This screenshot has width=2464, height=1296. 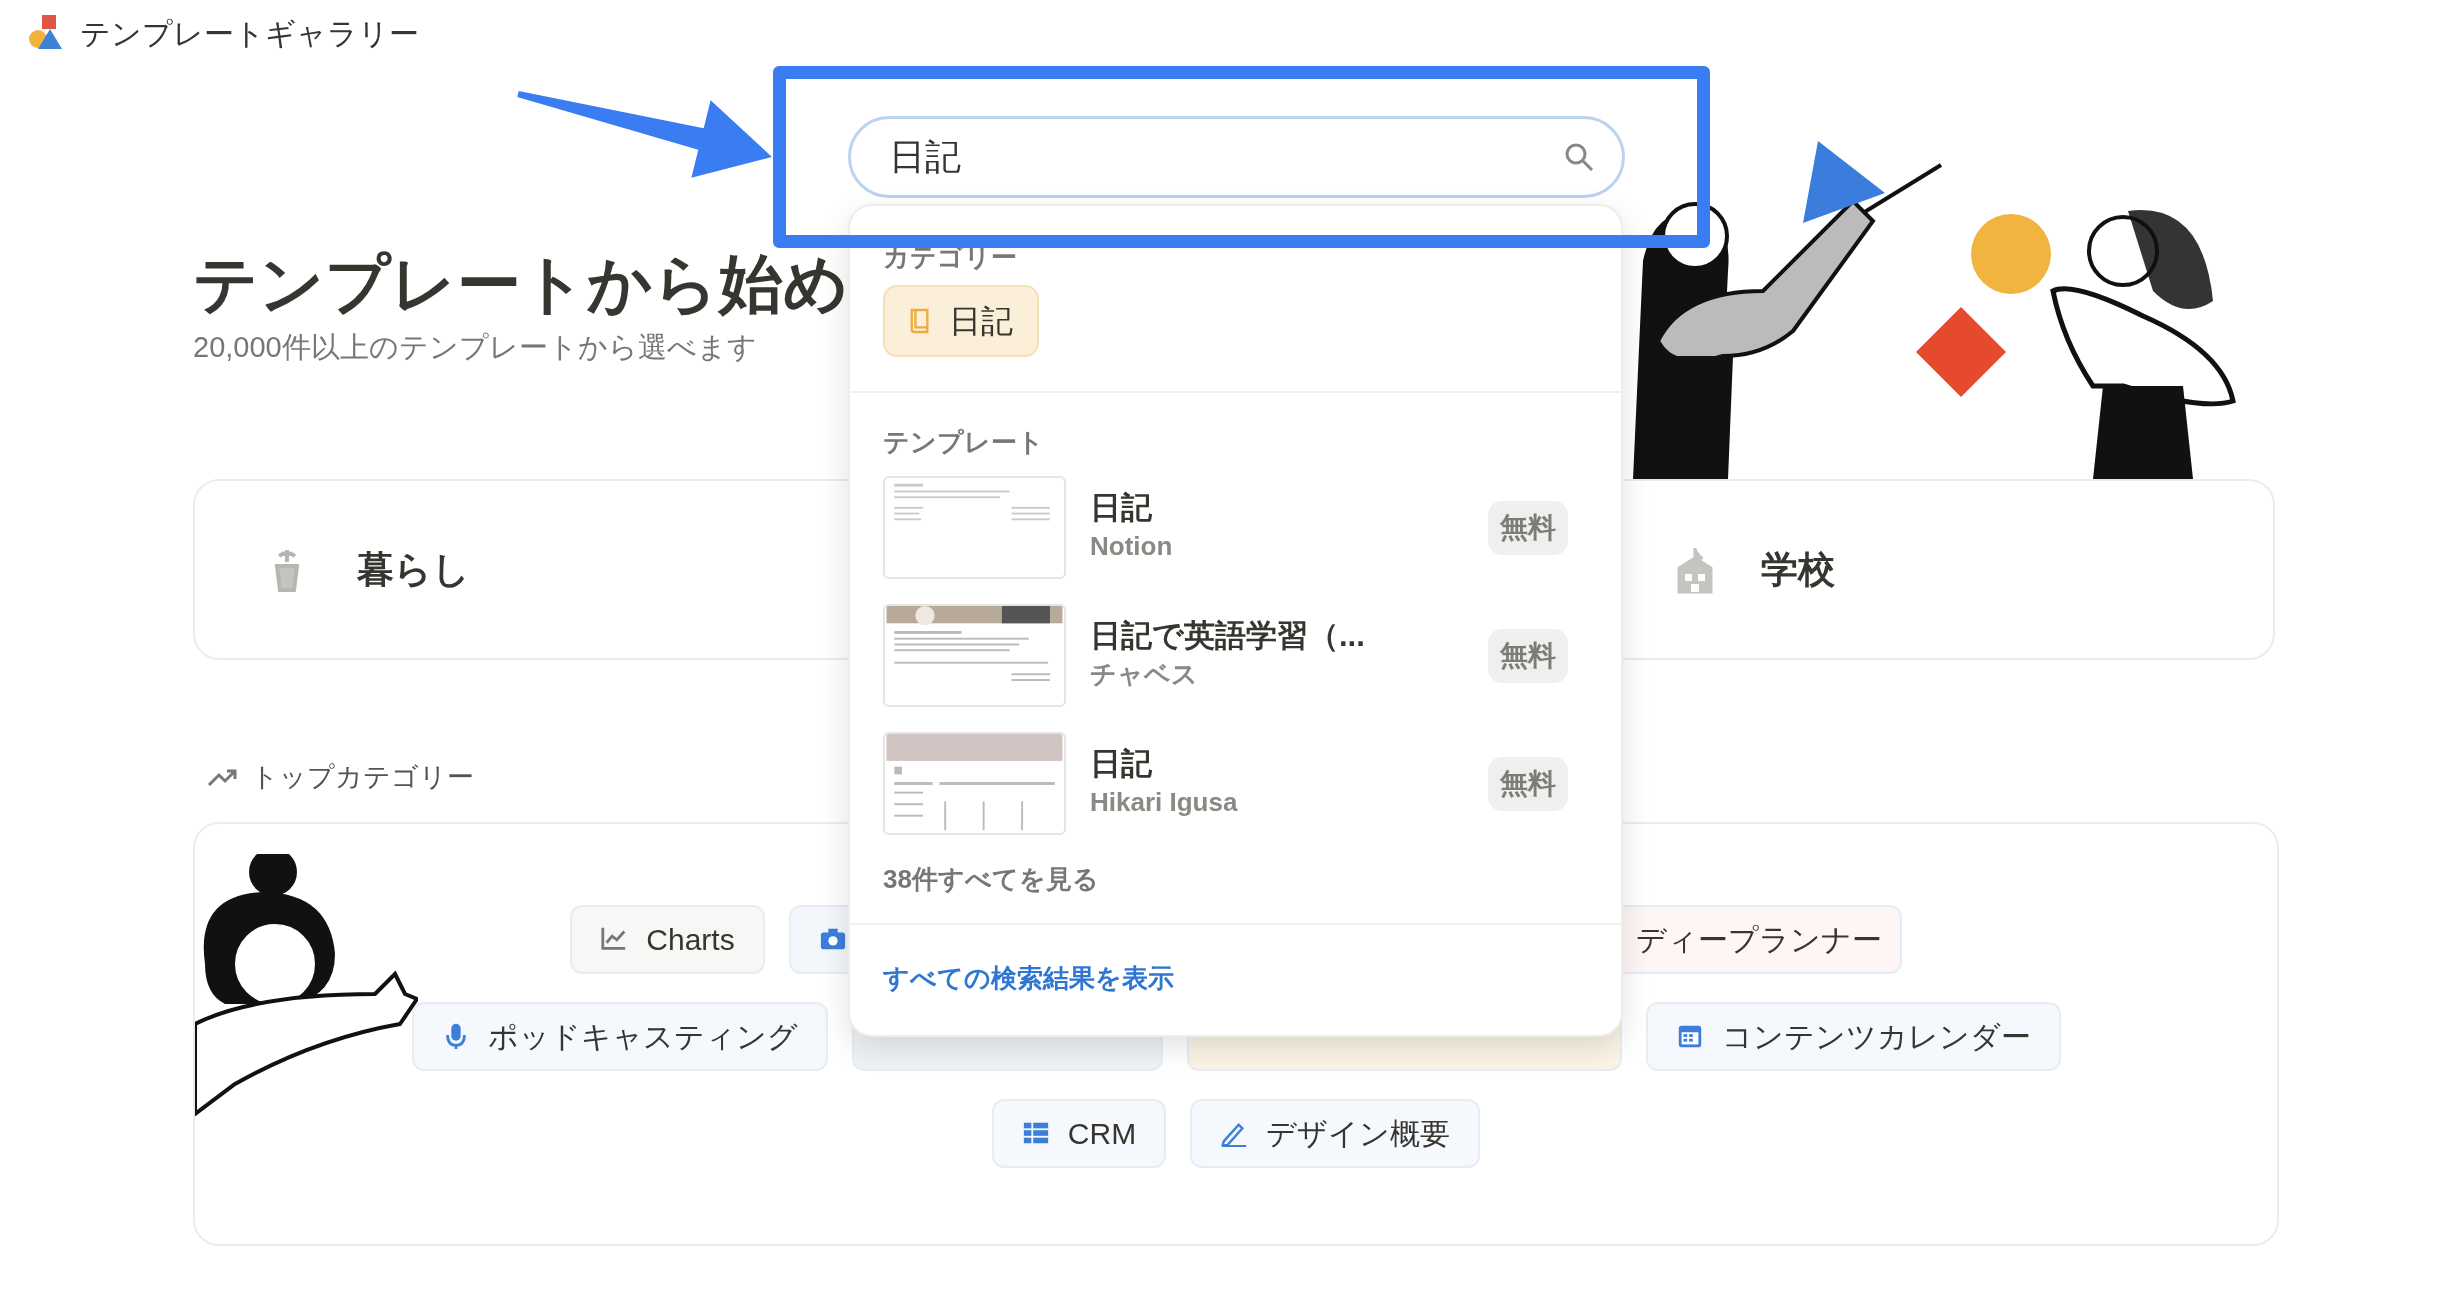 I want to click on hero-heading: テンプレートから始め, so click(x=521, y=285).